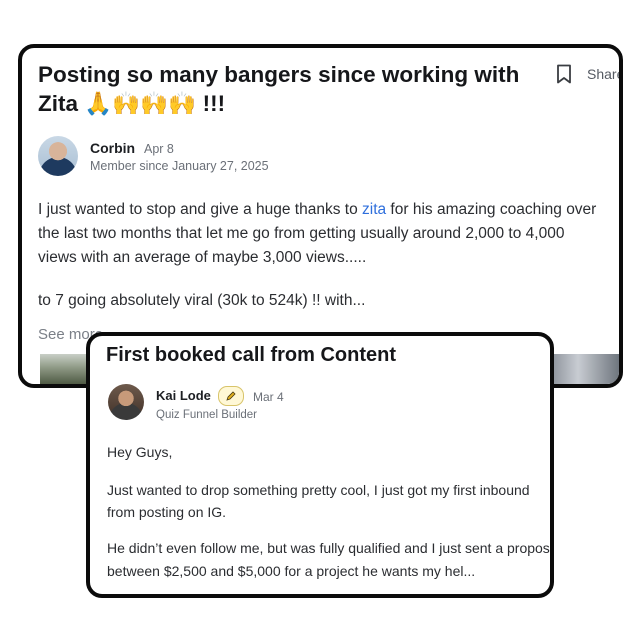 The height and width of the screenshot is (640, 640). Describe the element at coordinates (112, 148) in the screenshot. I see `author-name: Corbin` at that location.